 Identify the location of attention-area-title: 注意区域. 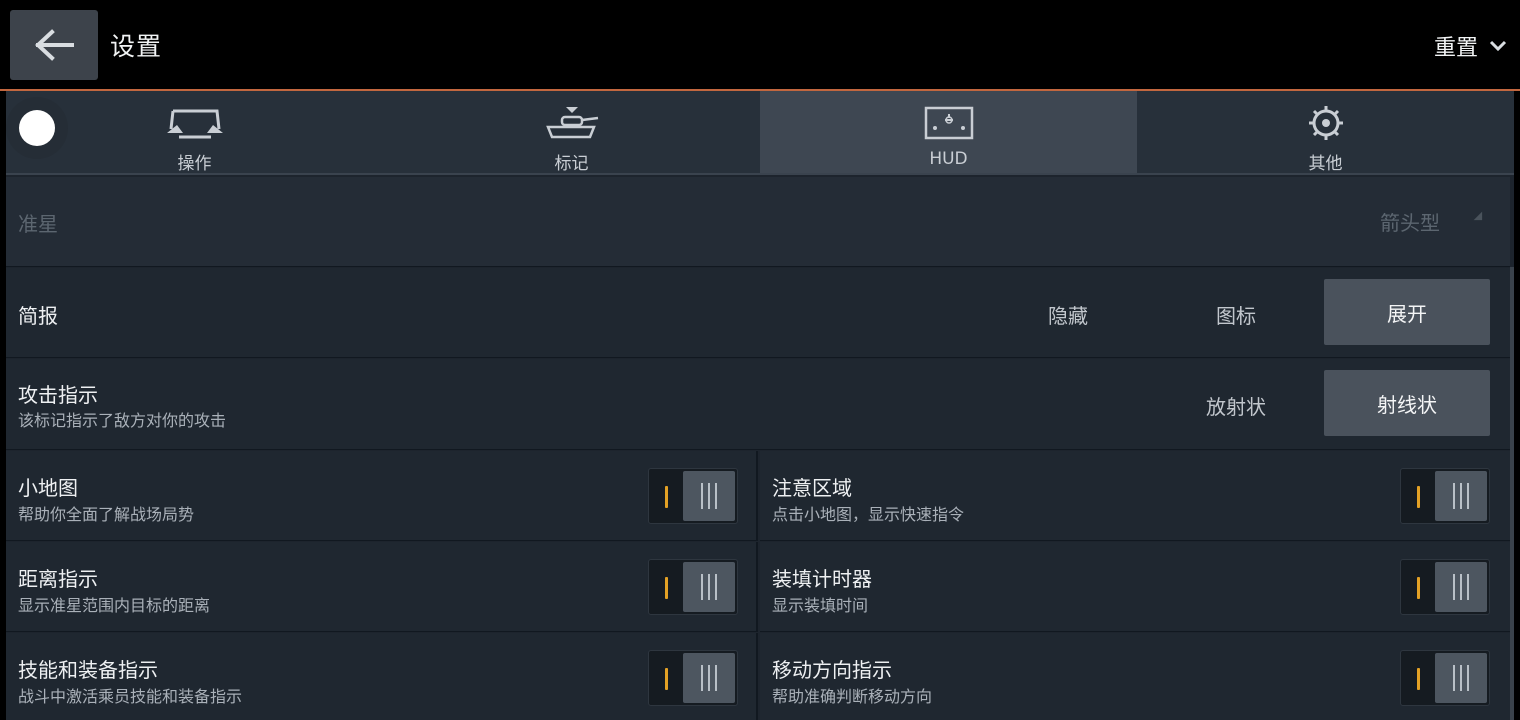
(812, 488).